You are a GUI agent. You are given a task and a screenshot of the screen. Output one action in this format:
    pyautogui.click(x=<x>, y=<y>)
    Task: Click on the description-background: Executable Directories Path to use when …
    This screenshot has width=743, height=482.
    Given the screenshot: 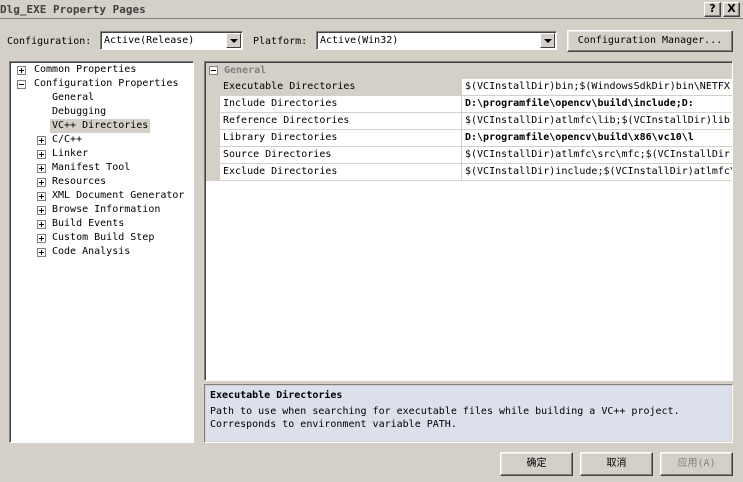 What is the action you would take?
    pyautogui.click(x=468, y=413)
    